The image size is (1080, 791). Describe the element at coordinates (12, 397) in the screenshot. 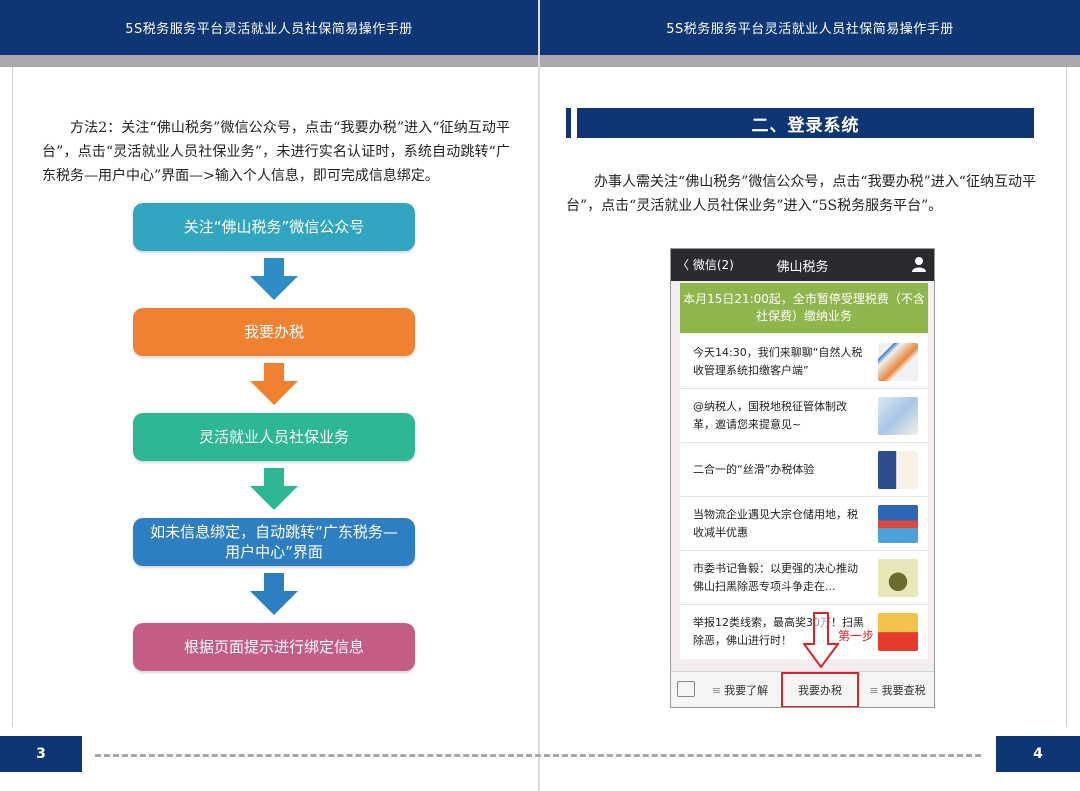

I see `left-margin-line` at that location.